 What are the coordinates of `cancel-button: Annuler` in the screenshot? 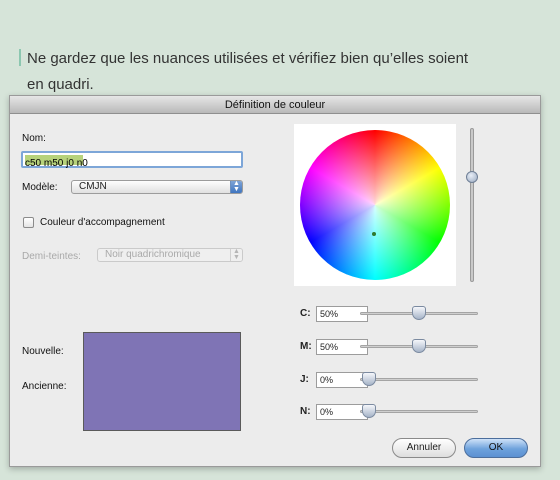 It's located at (424, 448).